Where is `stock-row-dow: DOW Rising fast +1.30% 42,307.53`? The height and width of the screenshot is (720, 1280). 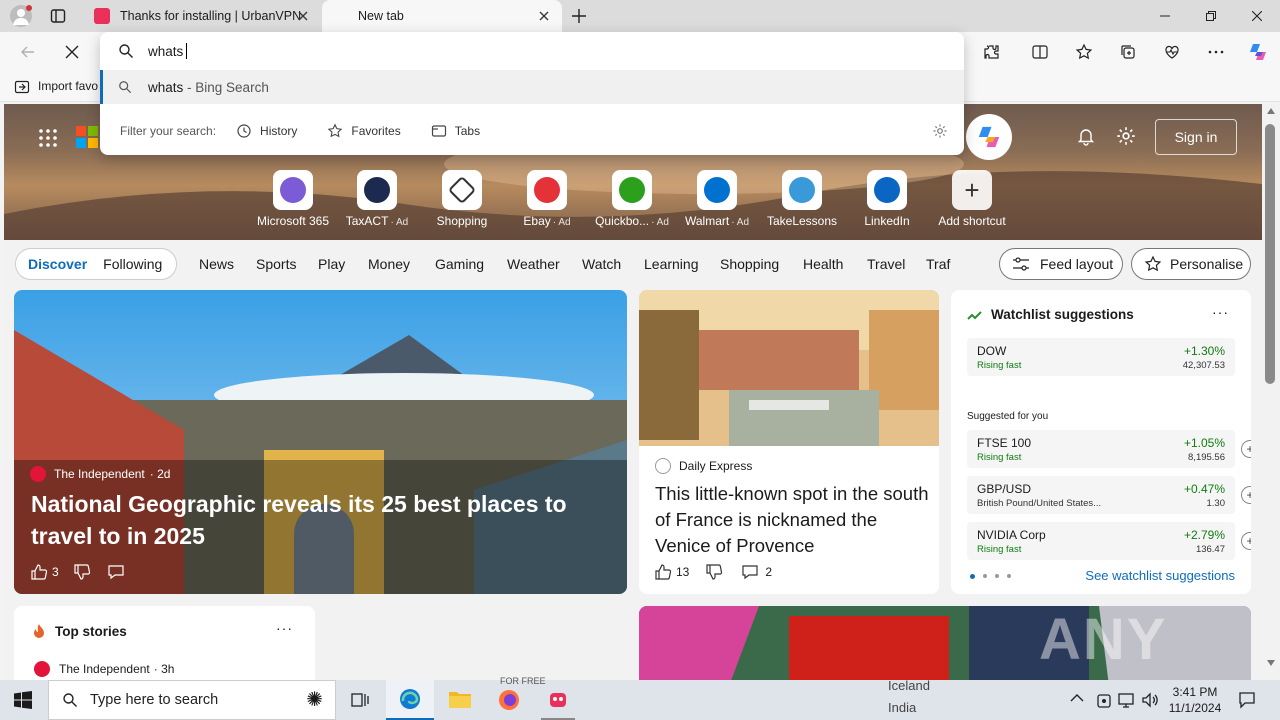
stock-row-dow: DOW Rising fast +1.30% 42,307.53 is located at coordinates (1101, 357).